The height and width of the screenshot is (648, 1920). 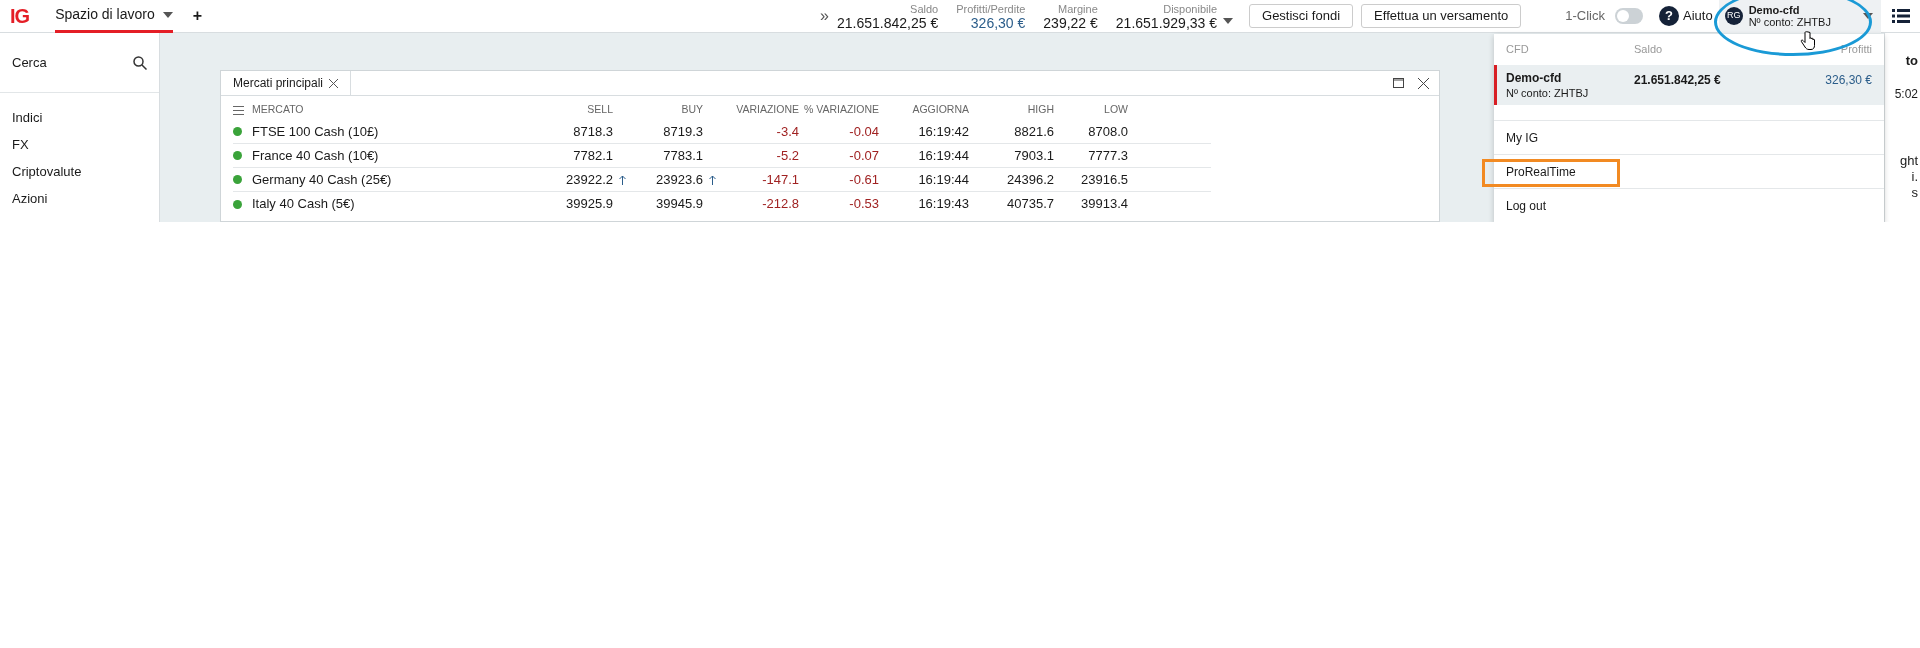 What do you see at coordinates (924, 9) in the screenshot?
I see `stat-label: Saldo` at bounding box center [924, 9].